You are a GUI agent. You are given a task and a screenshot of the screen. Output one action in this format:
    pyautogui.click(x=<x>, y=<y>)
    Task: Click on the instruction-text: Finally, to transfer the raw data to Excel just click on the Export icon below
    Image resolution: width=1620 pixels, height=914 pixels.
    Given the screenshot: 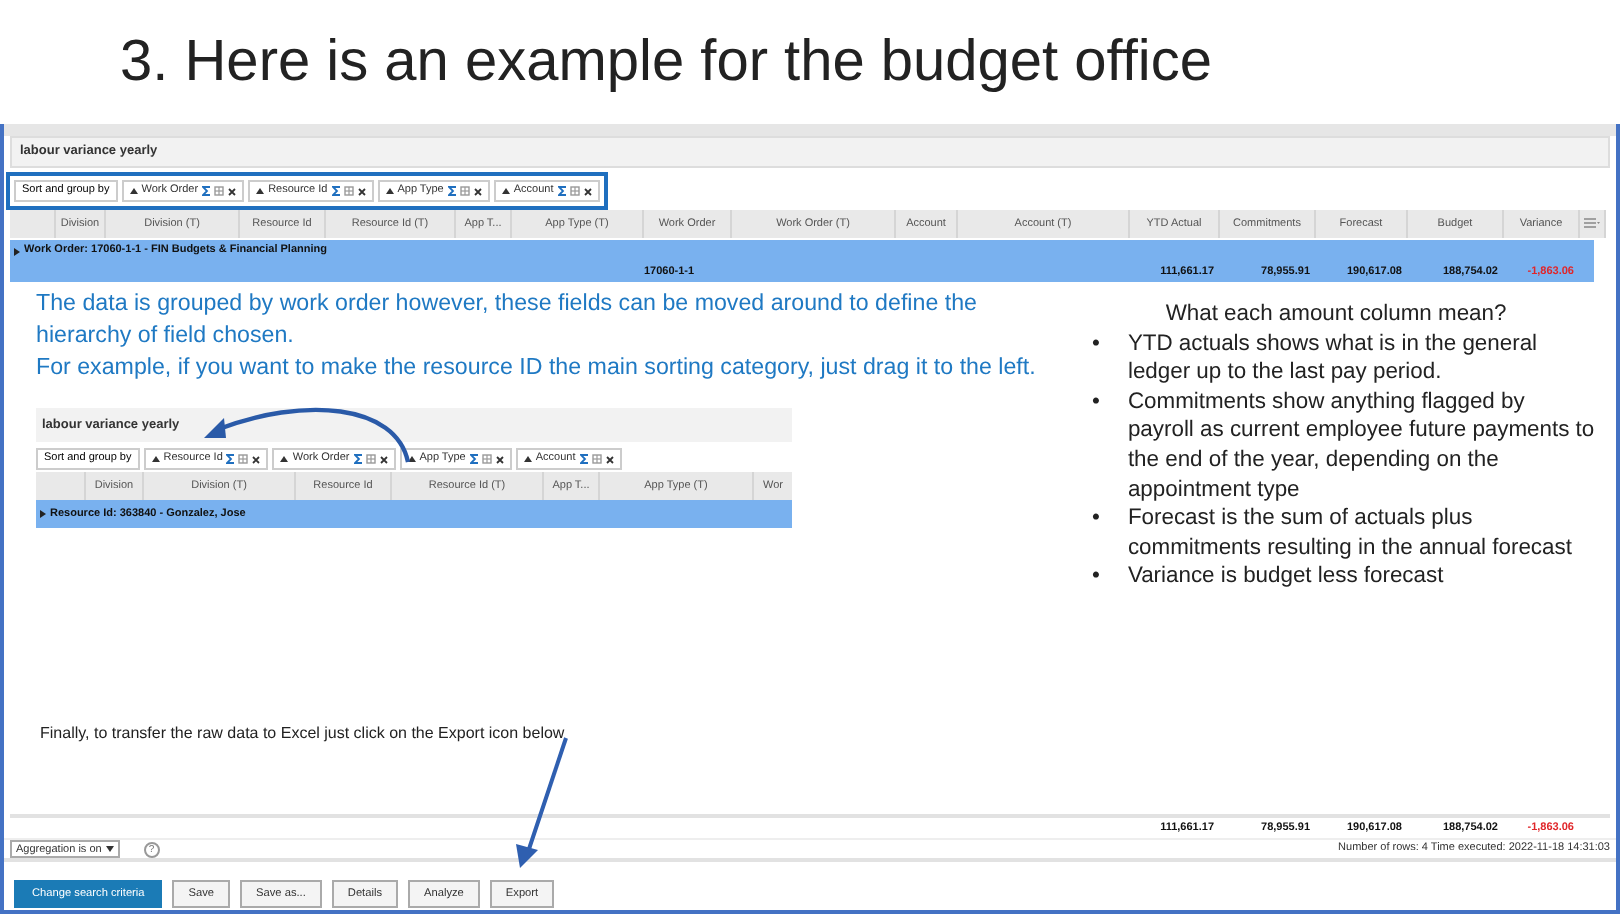 What is the action you would take?
    pyautogui.click(x=303, y=734)
    